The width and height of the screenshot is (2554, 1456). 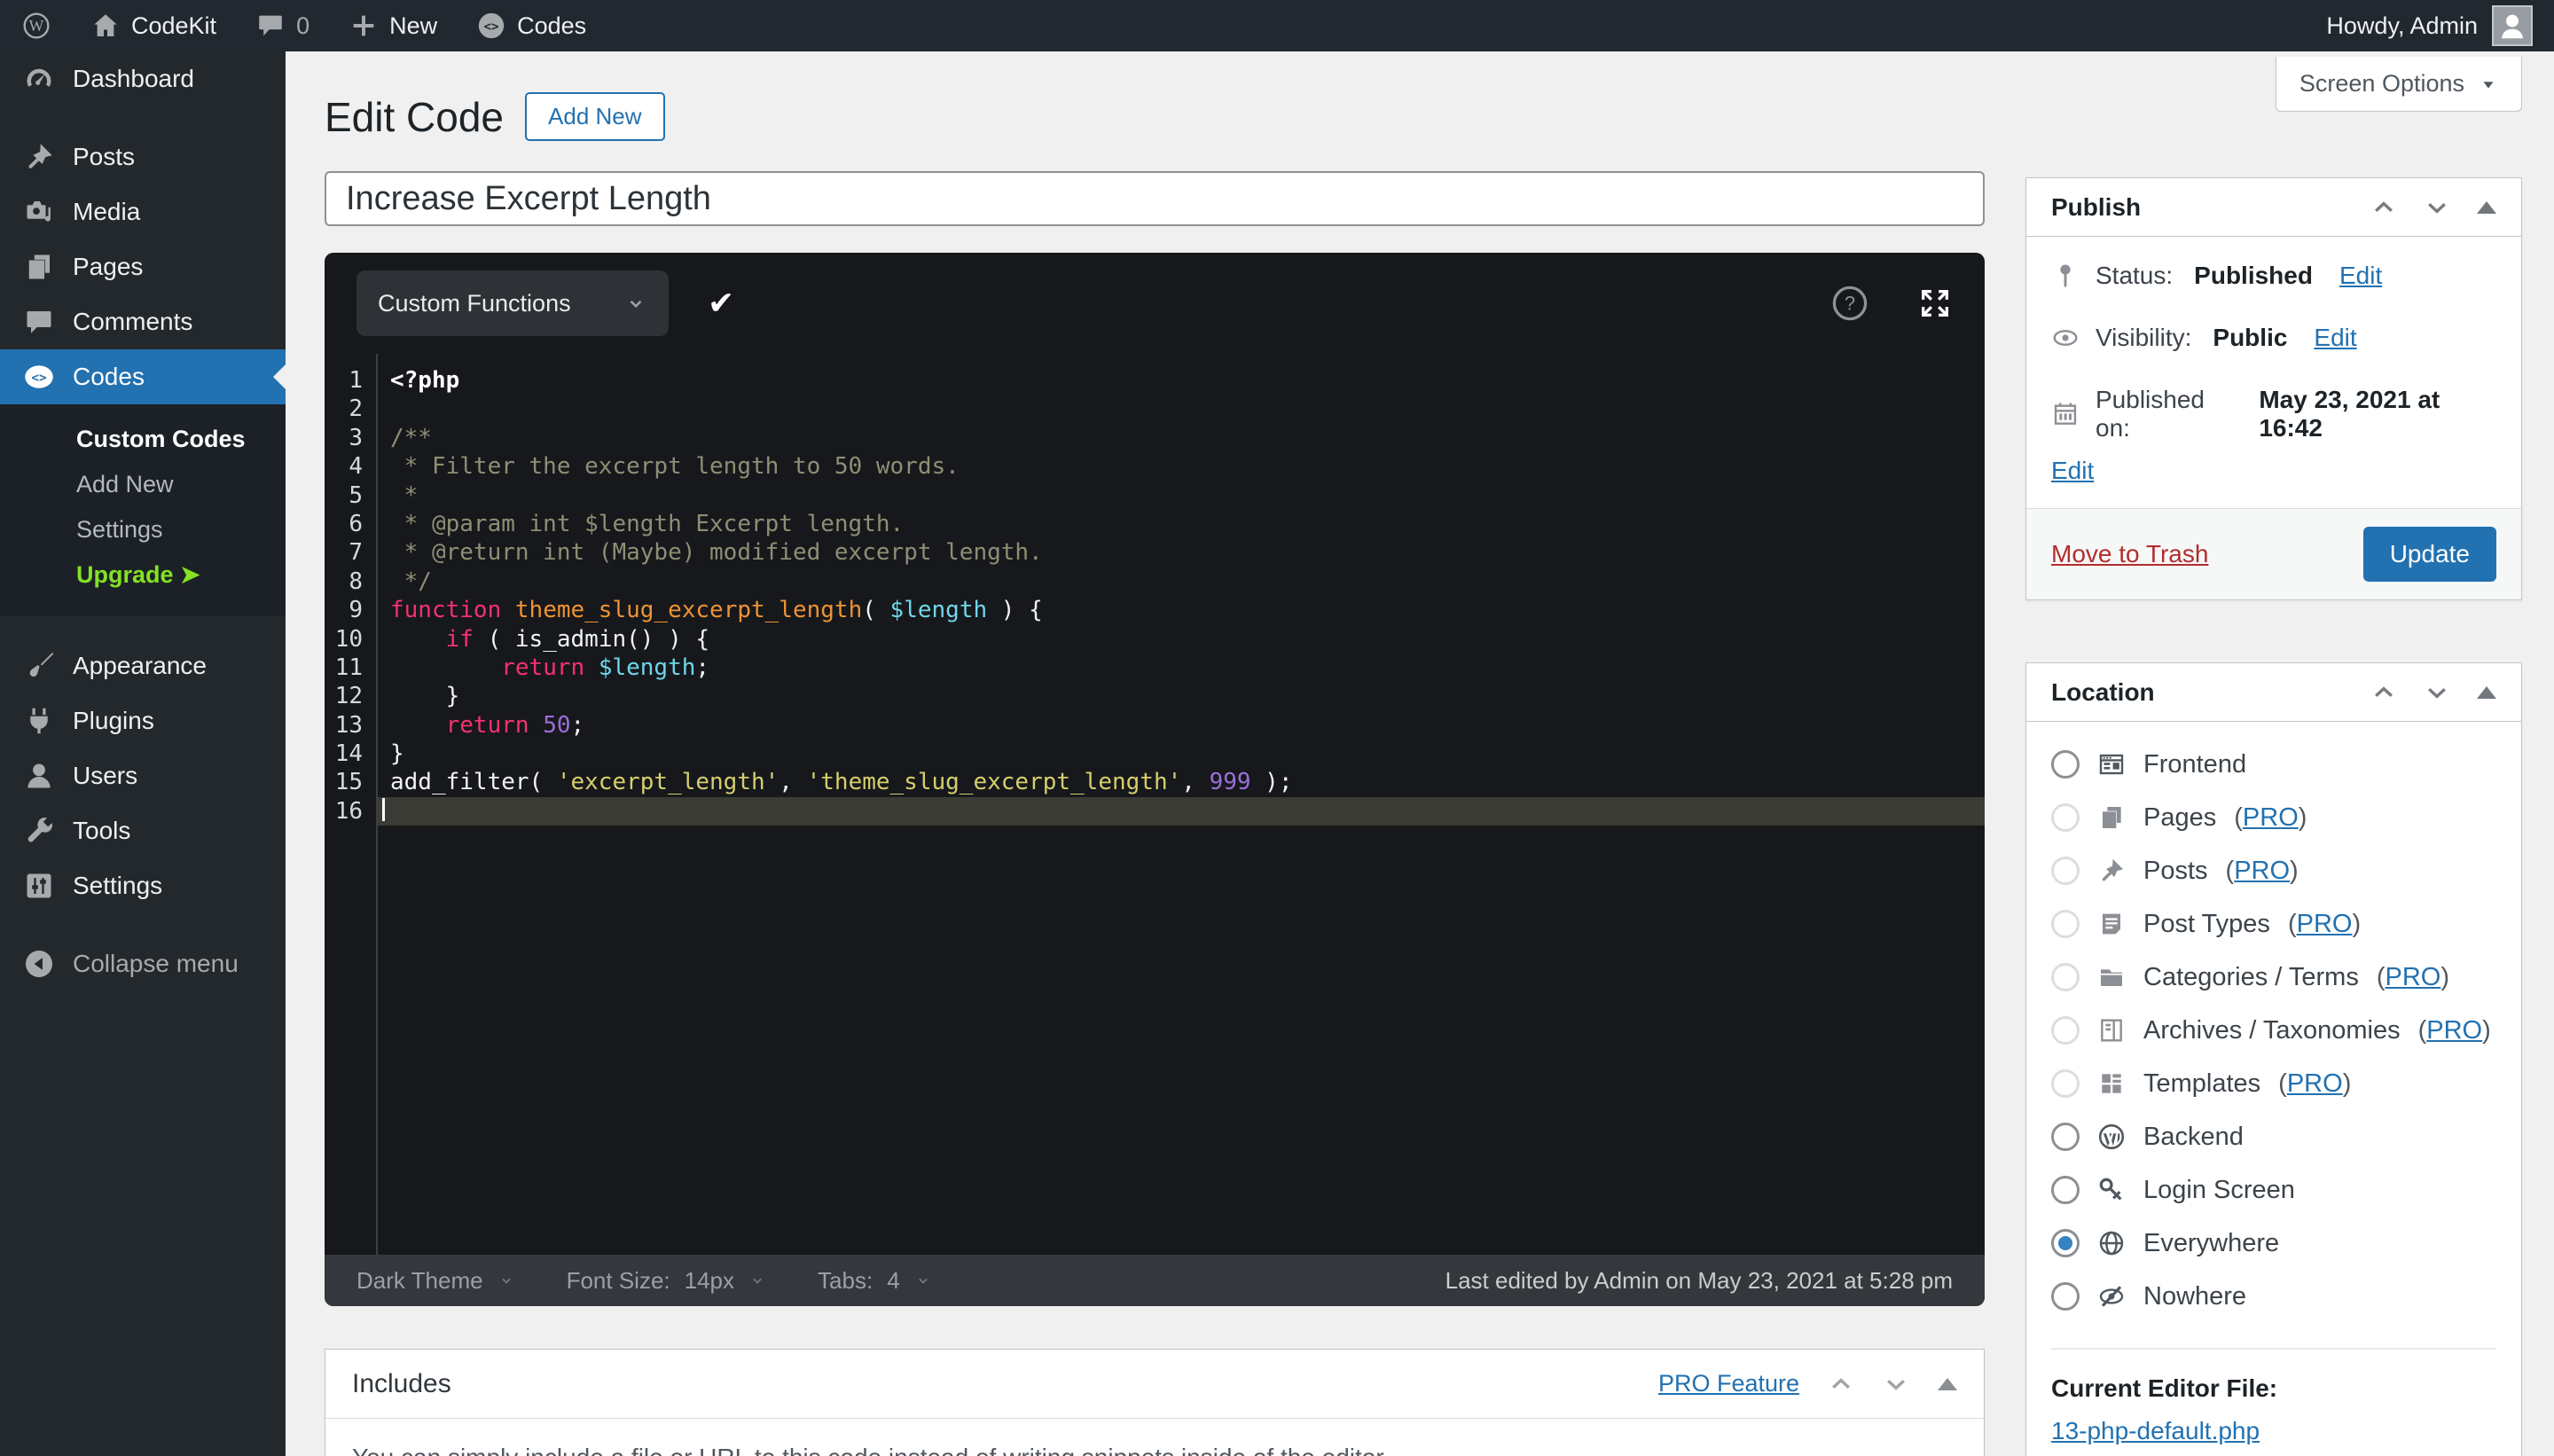 What do you see at coordinates (143, 321) in the screenshot?
I see `sidebar-item-comments: Comments` at bounding box center [143, 321].